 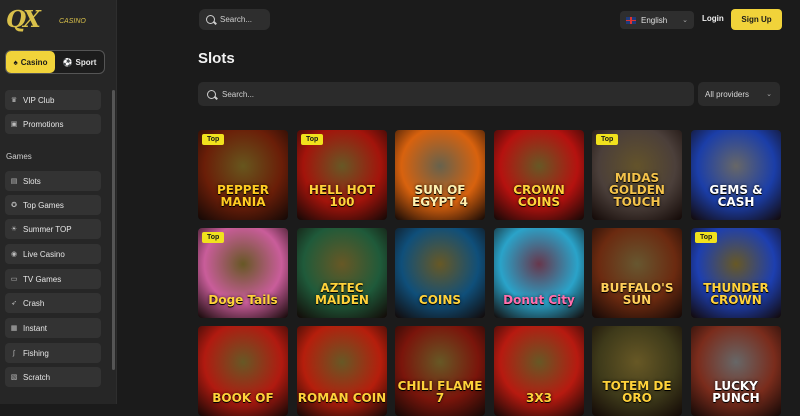 I want to click on game-tile: GEMS & CASH, so click(x=736, y=175).